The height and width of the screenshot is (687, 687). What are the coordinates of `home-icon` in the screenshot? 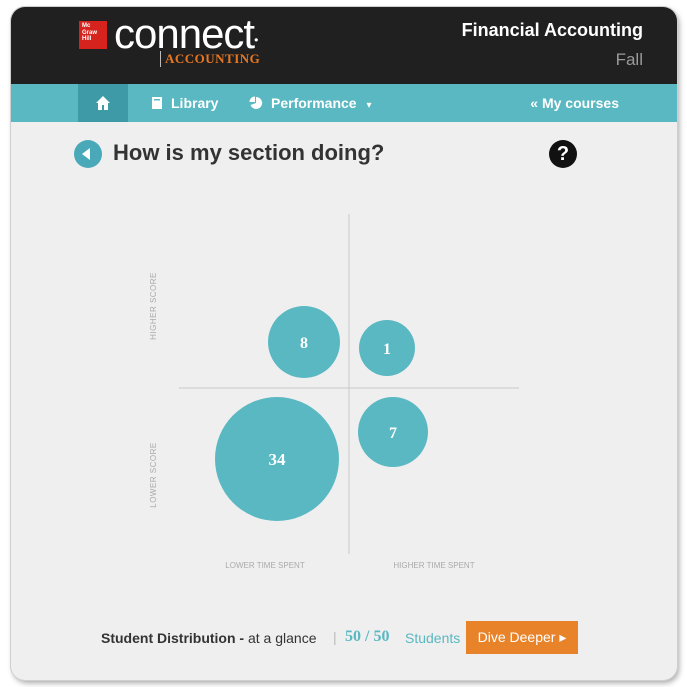 It's located at (103, 103).